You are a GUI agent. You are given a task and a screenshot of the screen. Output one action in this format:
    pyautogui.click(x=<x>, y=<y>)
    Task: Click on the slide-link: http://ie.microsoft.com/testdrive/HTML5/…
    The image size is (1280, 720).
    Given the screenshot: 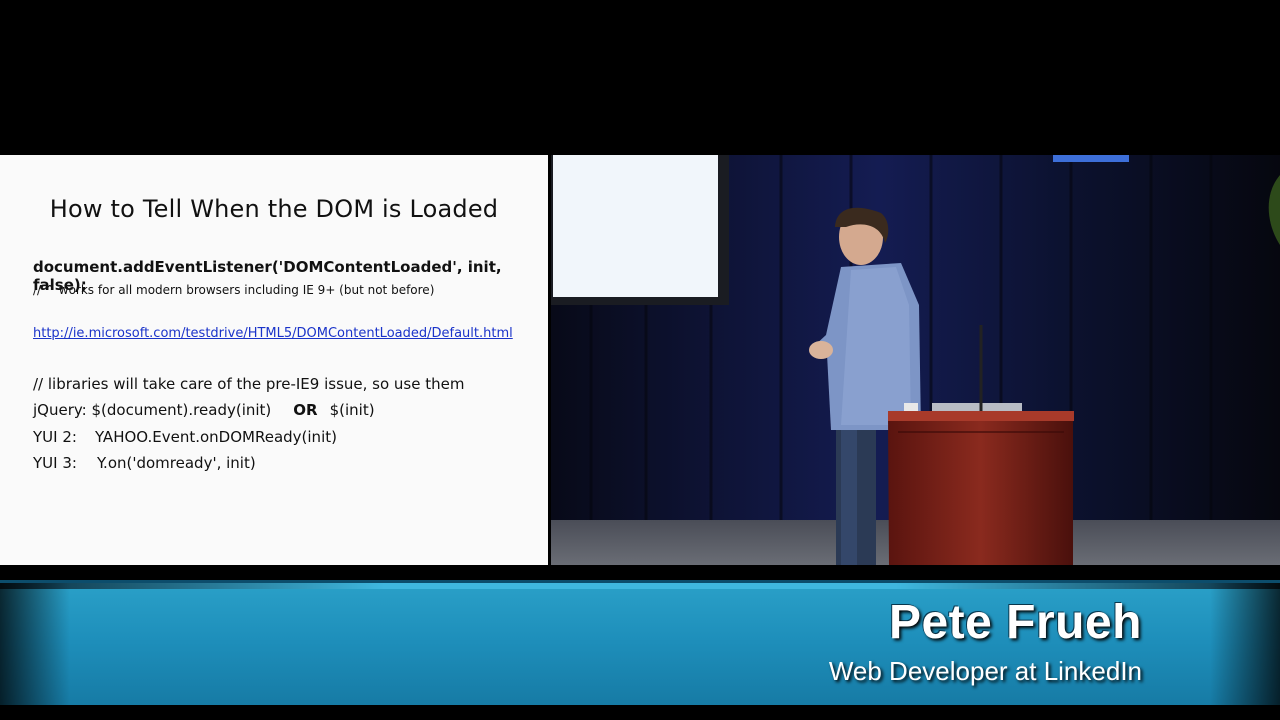 What is the action you would take?
    pyautogui.click(x=273, y=333)
    